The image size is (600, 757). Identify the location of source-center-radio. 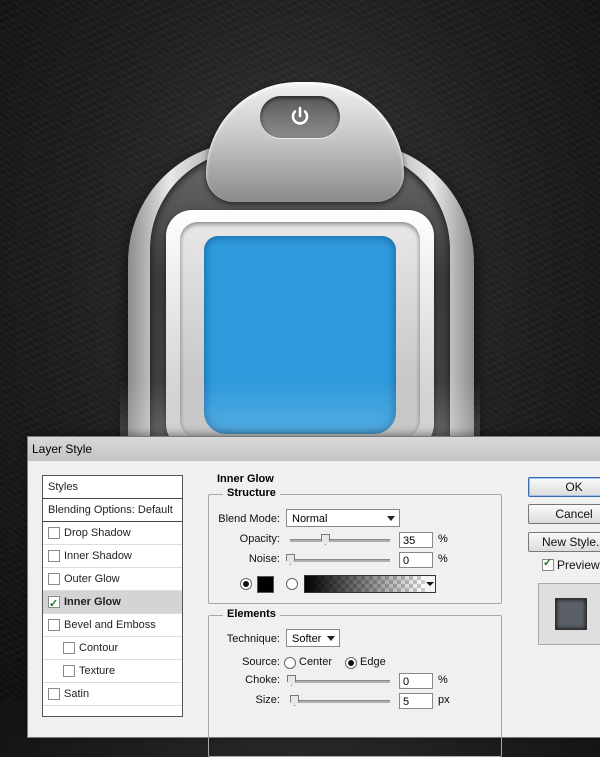
(290, 663).